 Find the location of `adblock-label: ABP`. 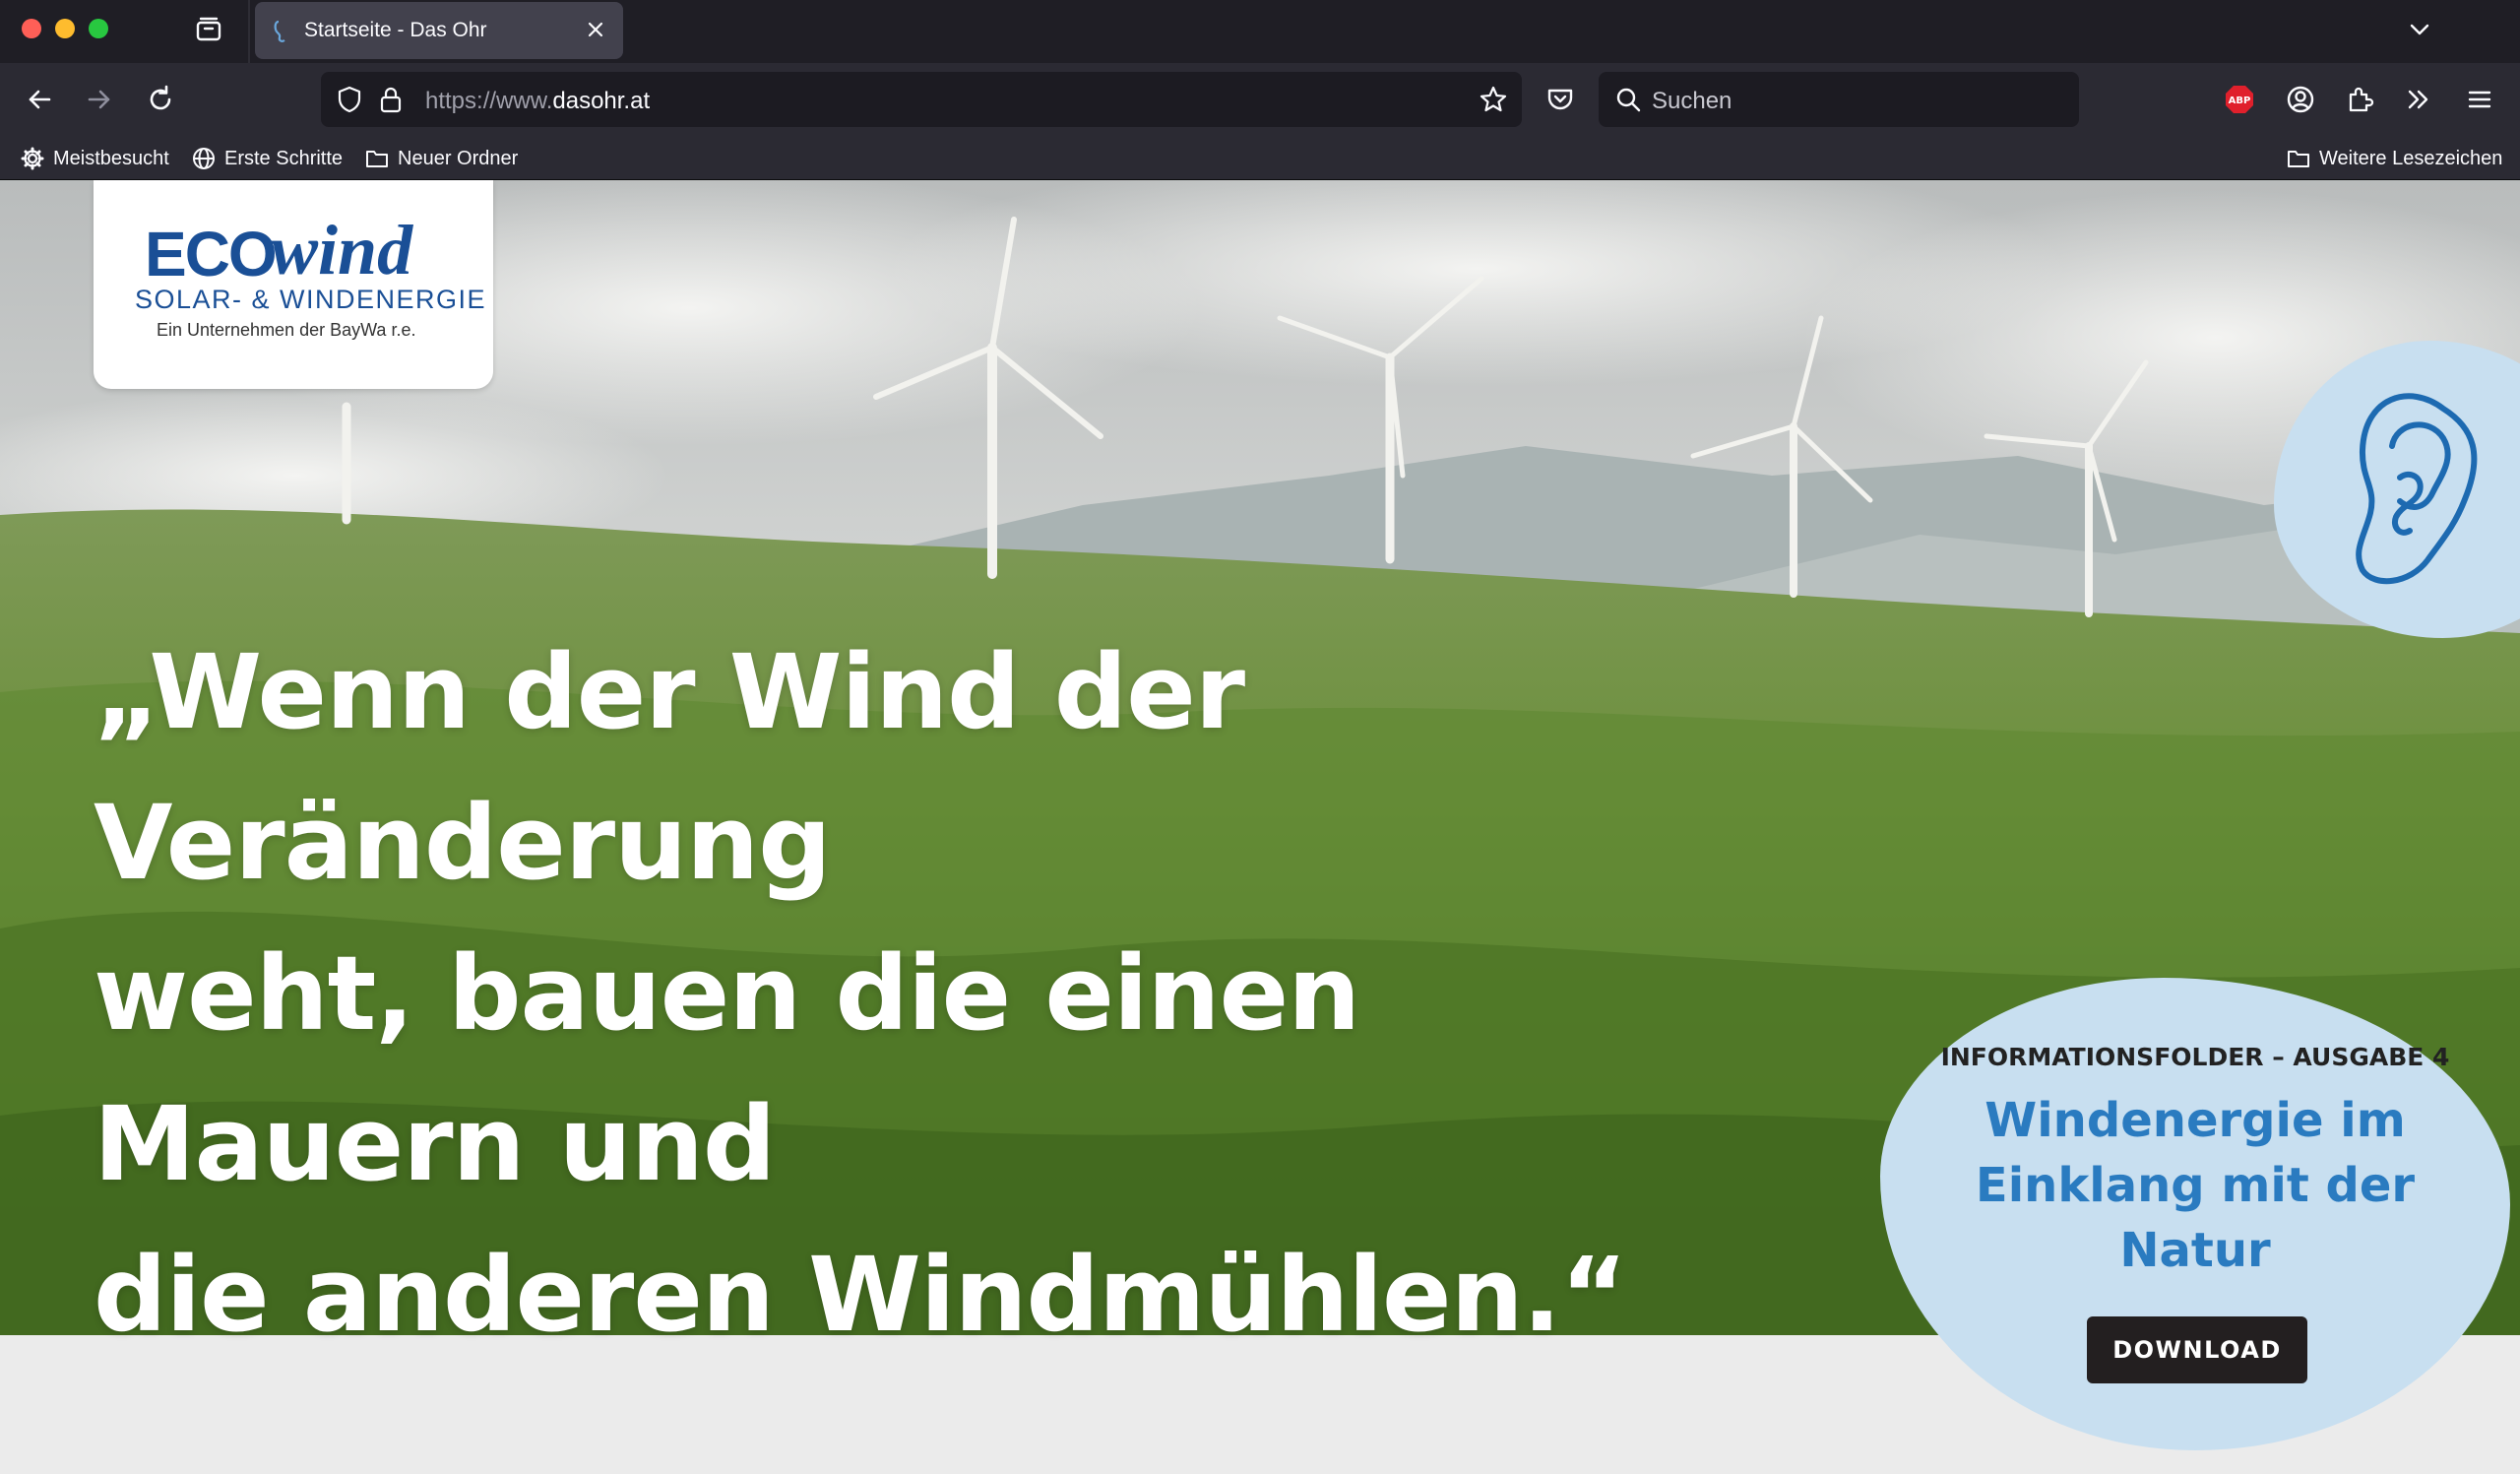

adblock-label: ABP is located at coordinates (2240, 101).